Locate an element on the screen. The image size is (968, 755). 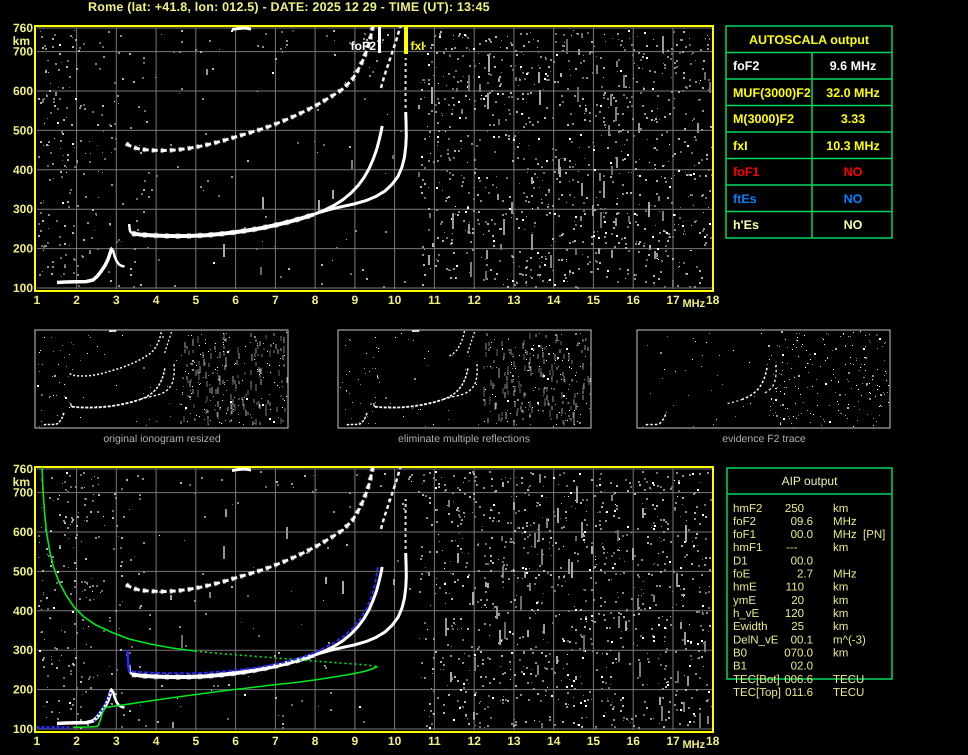
svg-text: hmF2 is located at coordinates (747, 509).